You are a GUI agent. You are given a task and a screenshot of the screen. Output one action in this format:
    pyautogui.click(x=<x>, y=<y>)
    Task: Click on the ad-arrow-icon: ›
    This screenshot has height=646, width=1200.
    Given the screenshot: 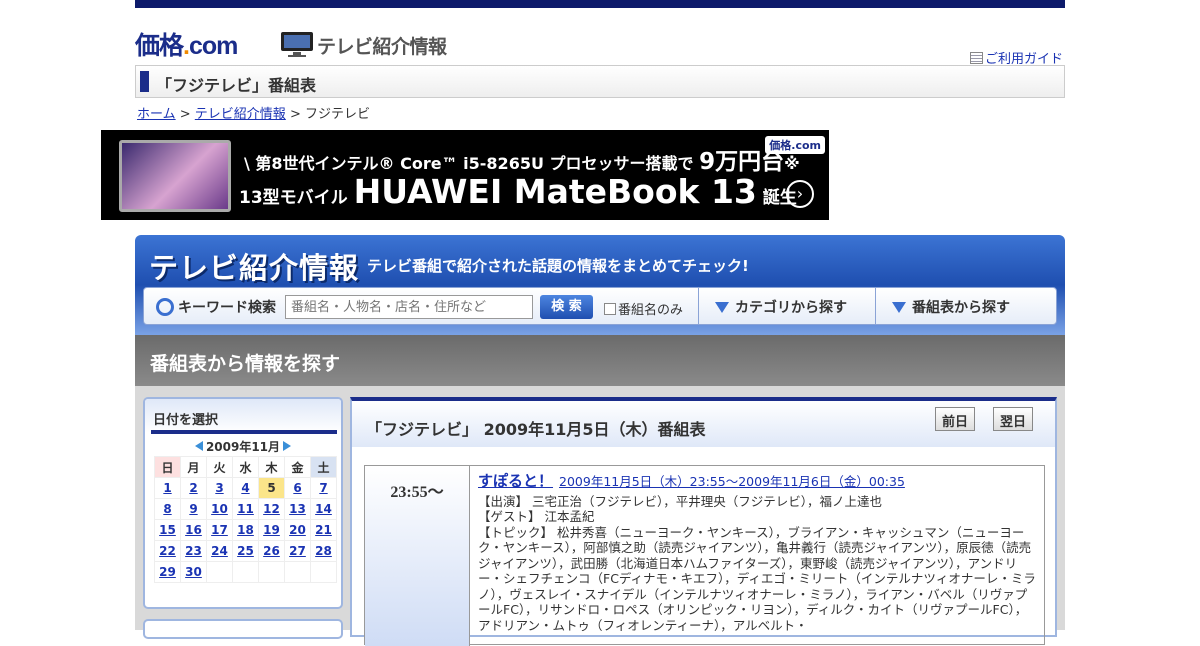 What is the action you would take?
    pyautogui.click(x=800, y=194)
    